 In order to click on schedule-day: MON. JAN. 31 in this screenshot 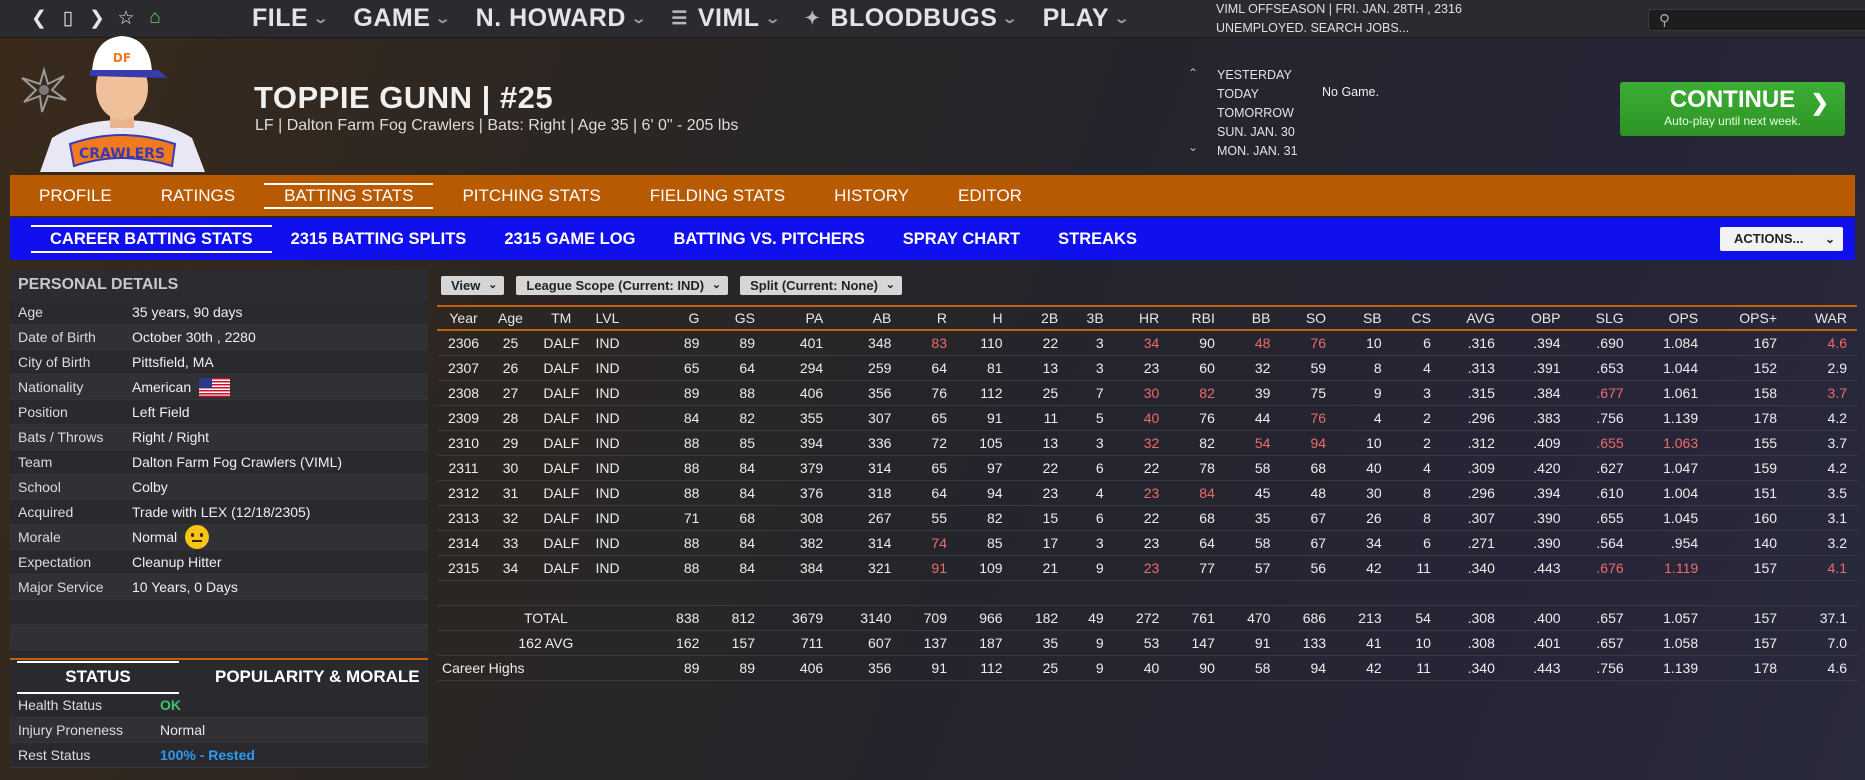, I will do `click(1257, 151)`.